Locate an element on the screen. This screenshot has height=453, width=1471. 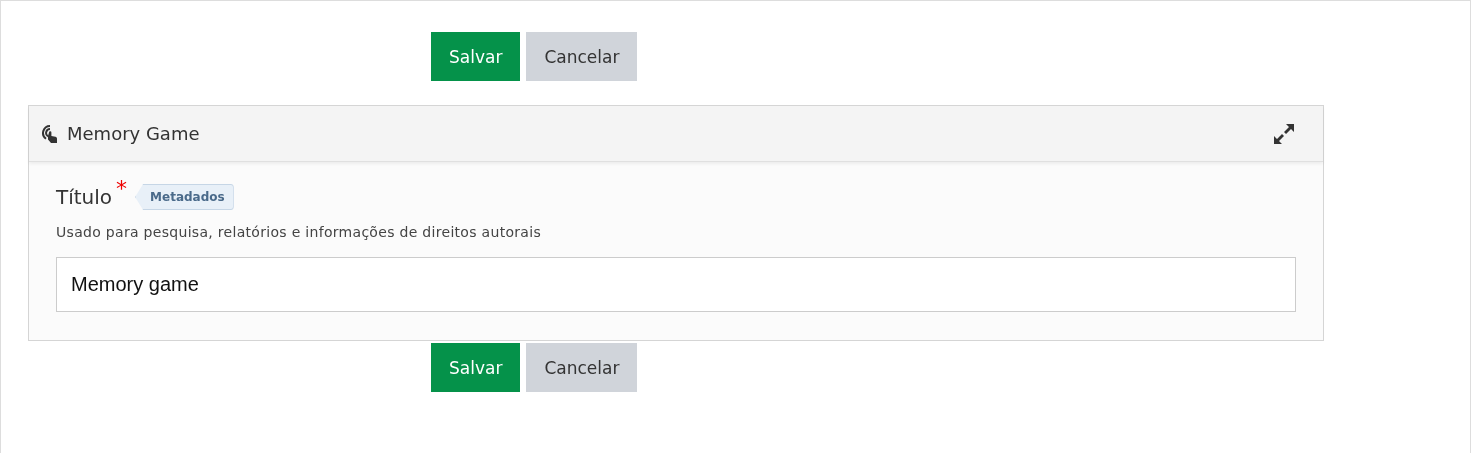
field-description: Usado para pesquisa, relatórios e informações de direitos autorais is located at coordinates (299, 232).